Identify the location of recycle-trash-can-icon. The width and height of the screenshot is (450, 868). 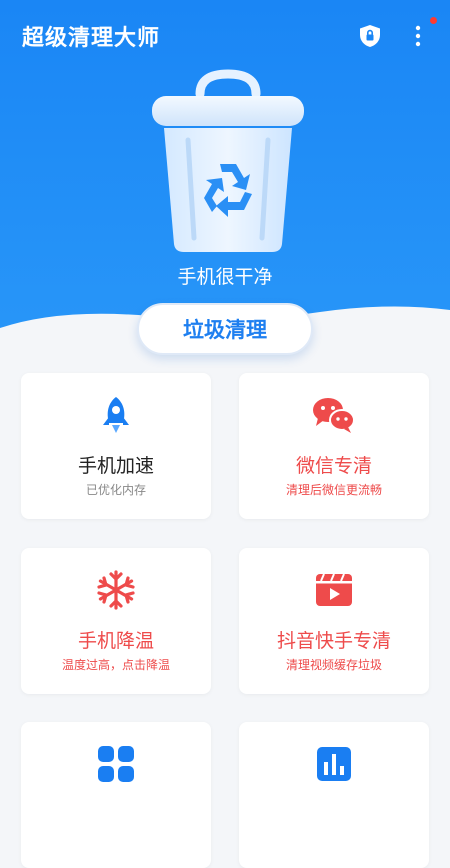
(228, 160).